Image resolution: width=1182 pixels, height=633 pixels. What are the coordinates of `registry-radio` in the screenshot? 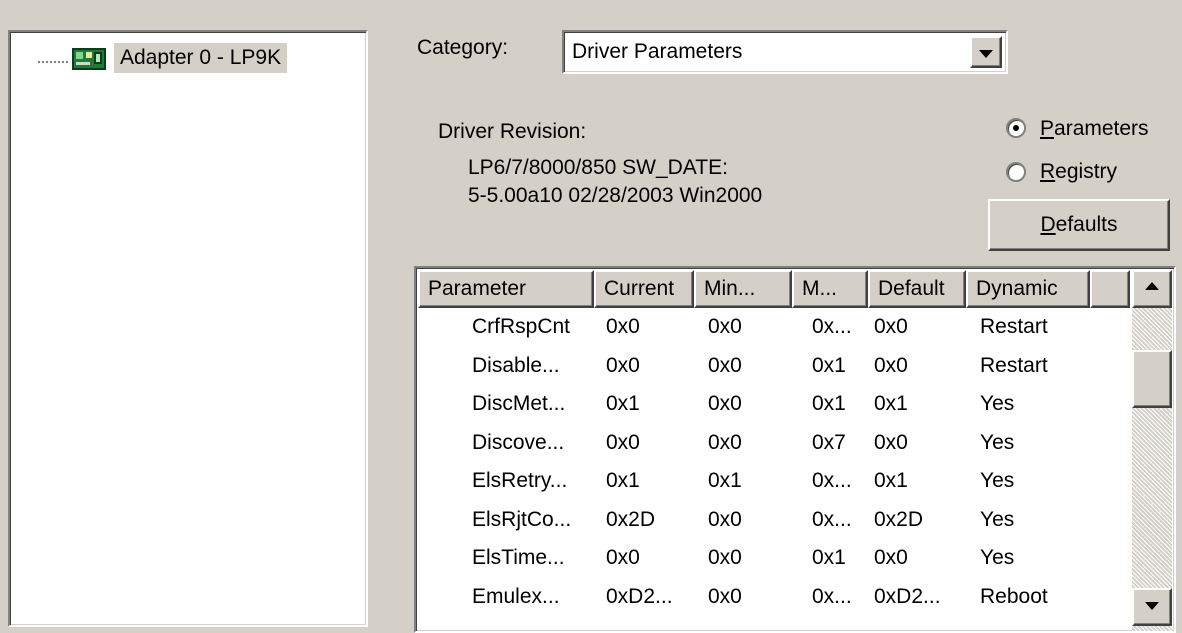 It's located at (1016, 172).